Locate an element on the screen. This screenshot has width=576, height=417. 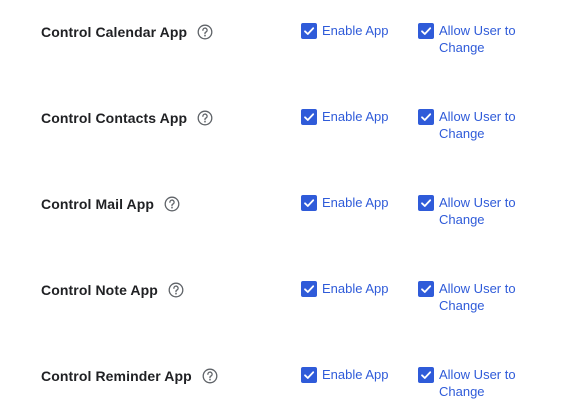
setting-label-group: Control Note App is located at coordinates (112, 290).